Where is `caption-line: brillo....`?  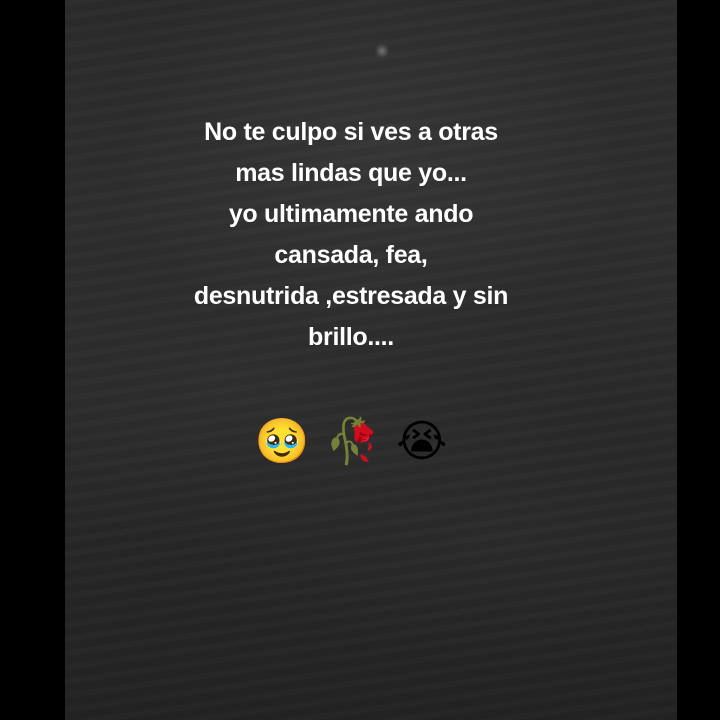
caption-line: brillo.... is located at coordinates (351, 337).